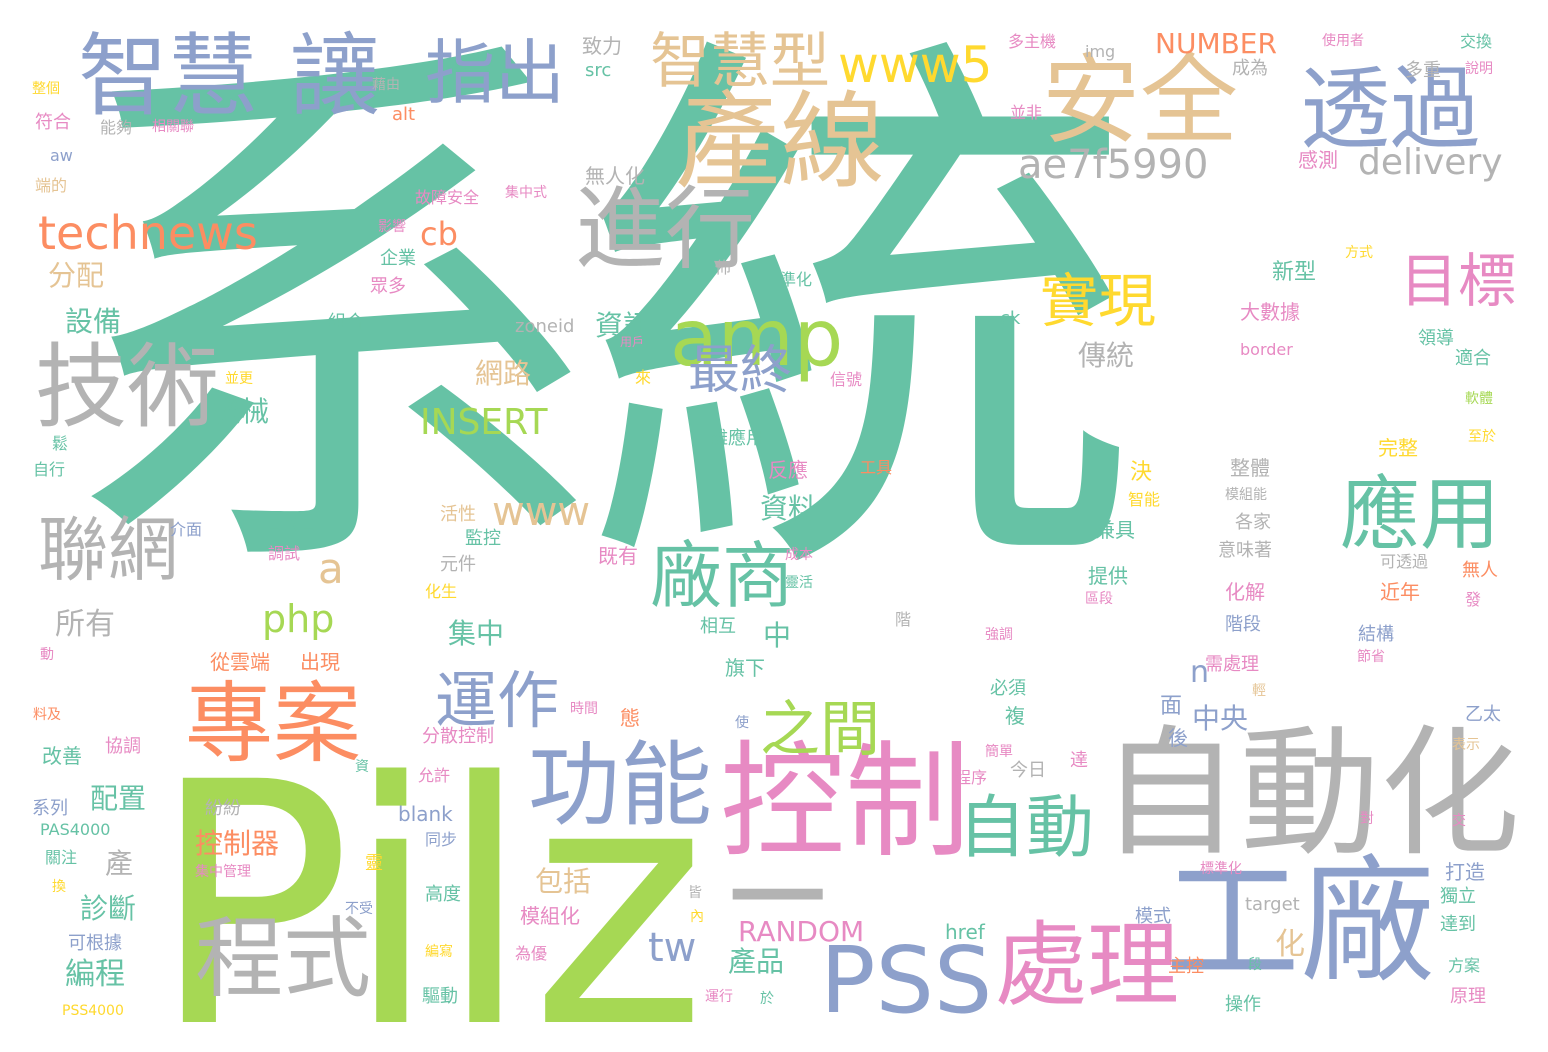  What do you see at coordinates (118, 798) in the screenshot?
I see `cloud-word: 配置` at bounding box center [118, 798].